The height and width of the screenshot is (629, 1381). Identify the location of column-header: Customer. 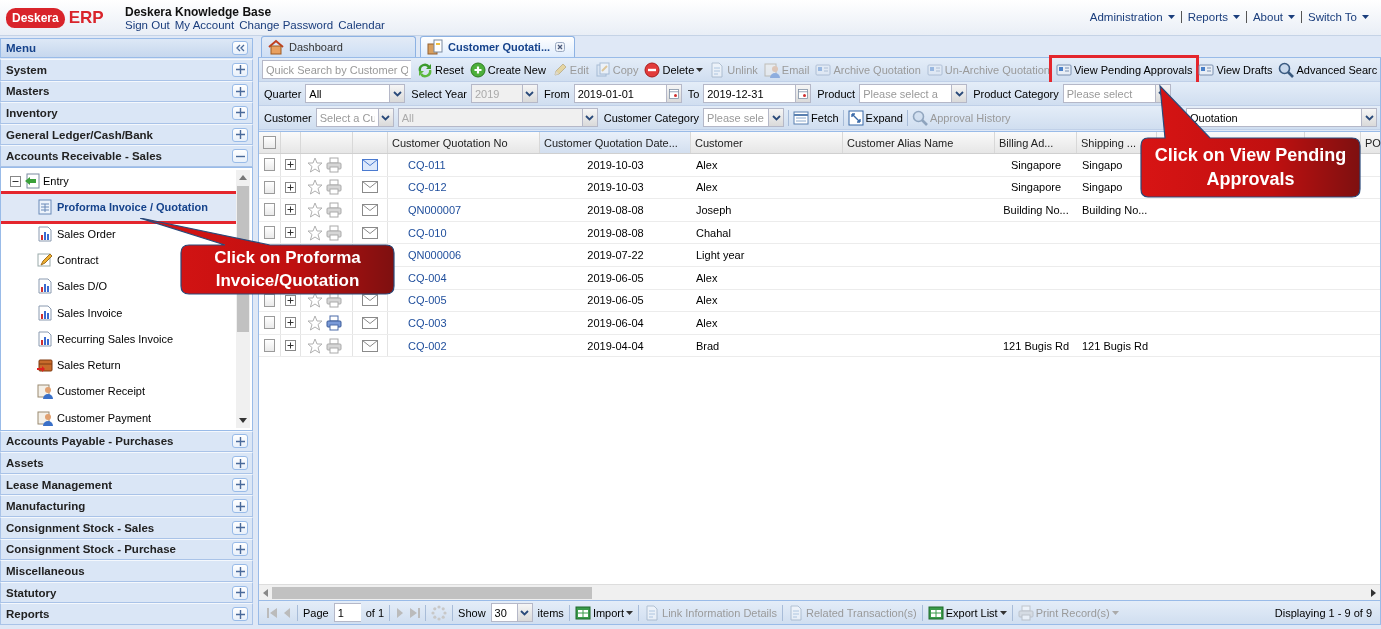
(767, 142).